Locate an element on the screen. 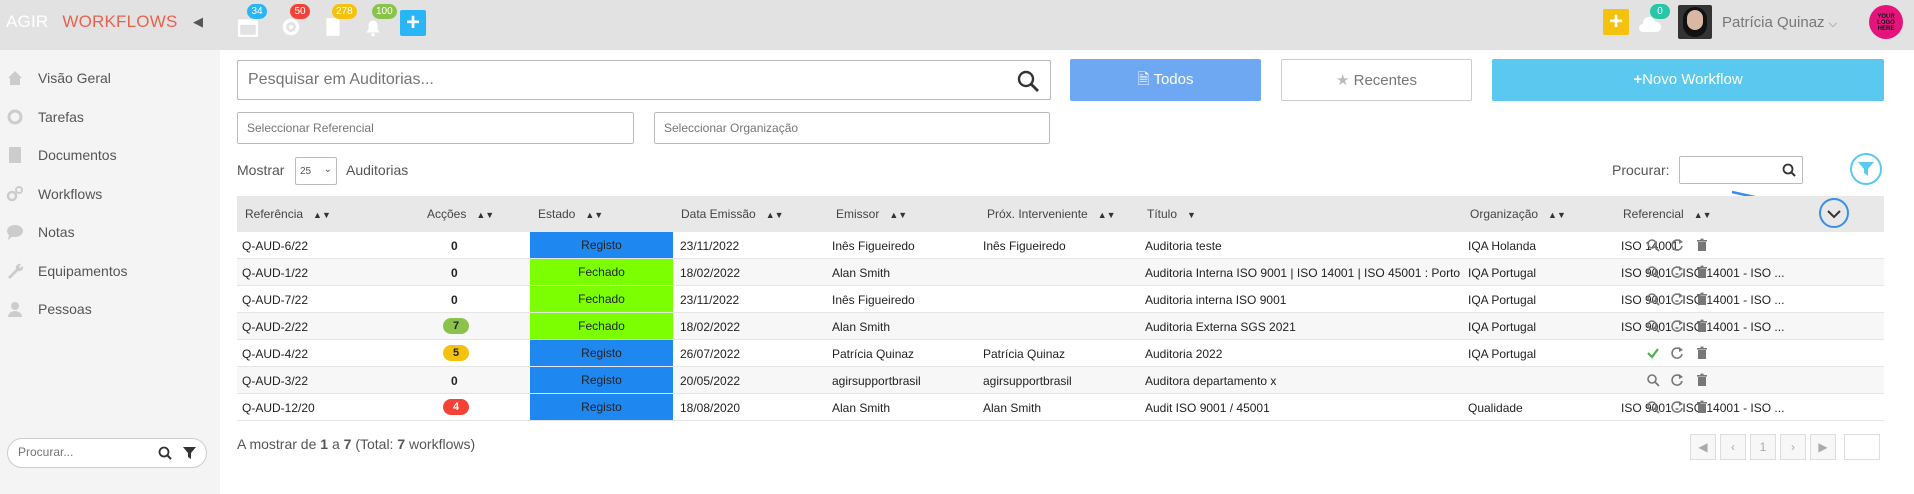 The width and height of the screenshot is (1914, 494). cell-data-emissao: 18/02/2022 is located at coordinates (710, 327).